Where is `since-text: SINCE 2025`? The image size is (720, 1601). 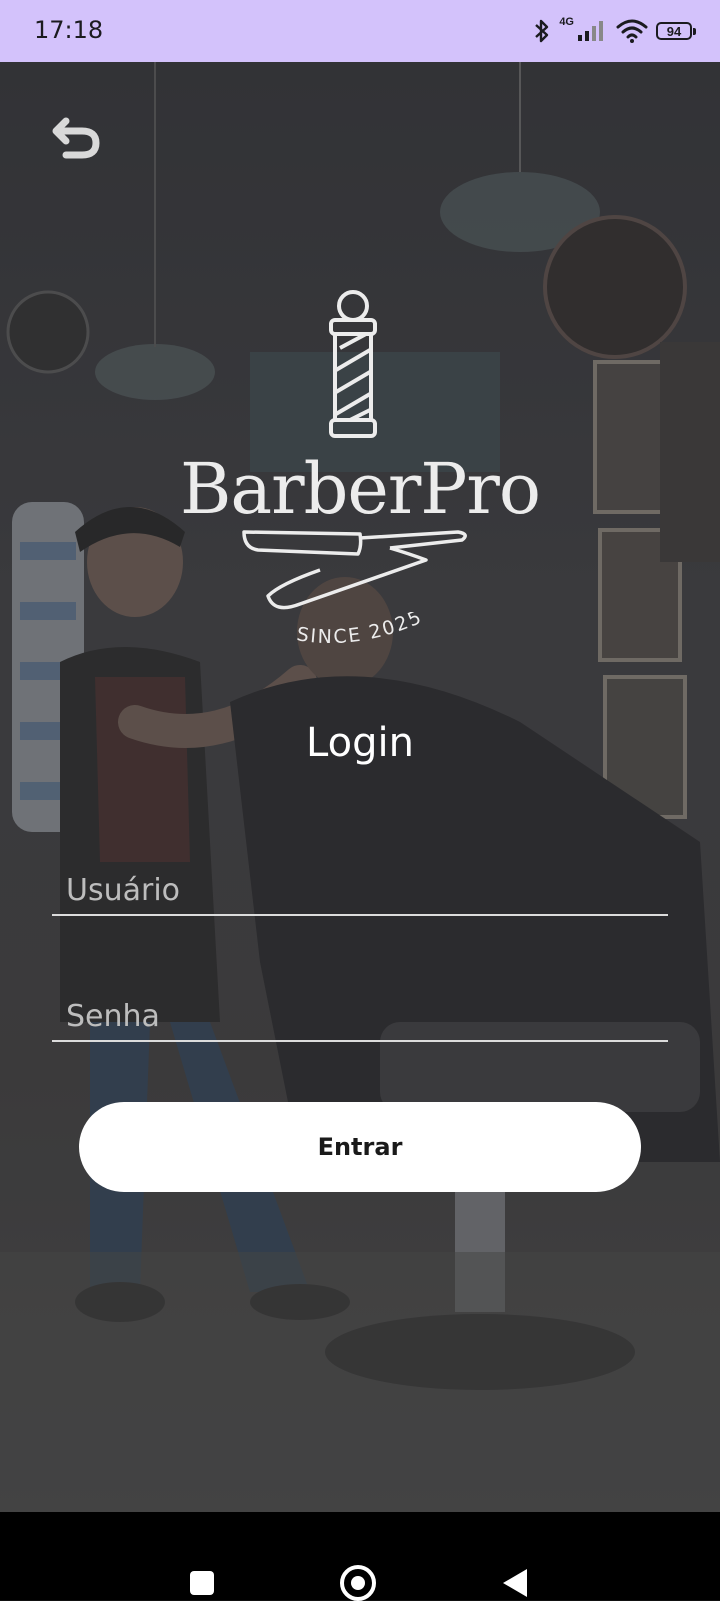
since-text: SINCE 2025 is located at coordinates (359, 626).